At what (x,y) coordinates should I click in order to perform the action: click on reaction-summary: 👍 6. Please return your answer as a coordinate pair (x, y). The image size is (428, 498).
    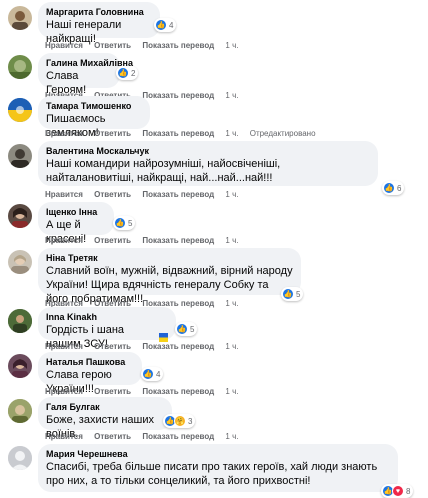
    Looking at the image, I should click on (393, 188).